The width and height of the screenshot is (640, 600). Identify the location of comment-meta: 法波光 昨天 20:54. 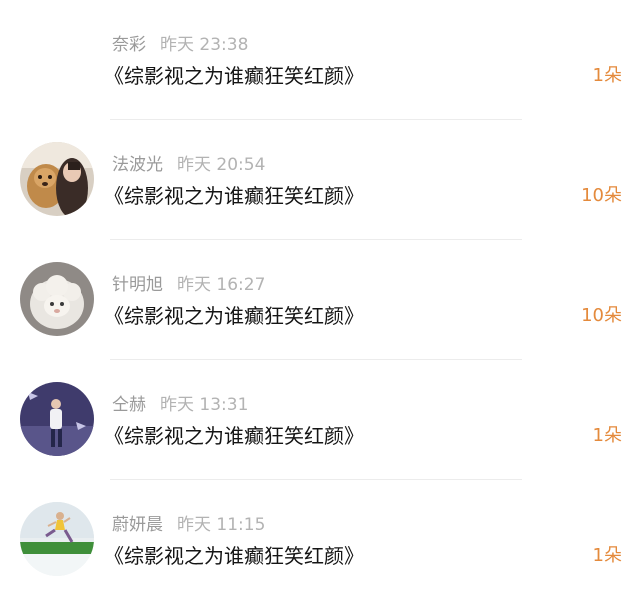
(188, 165).